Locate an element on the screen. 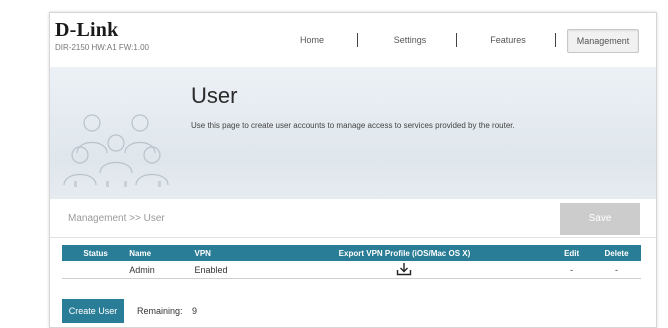 The image size is (668, 328). nav-features: Features is located at coordinates (508, 40).